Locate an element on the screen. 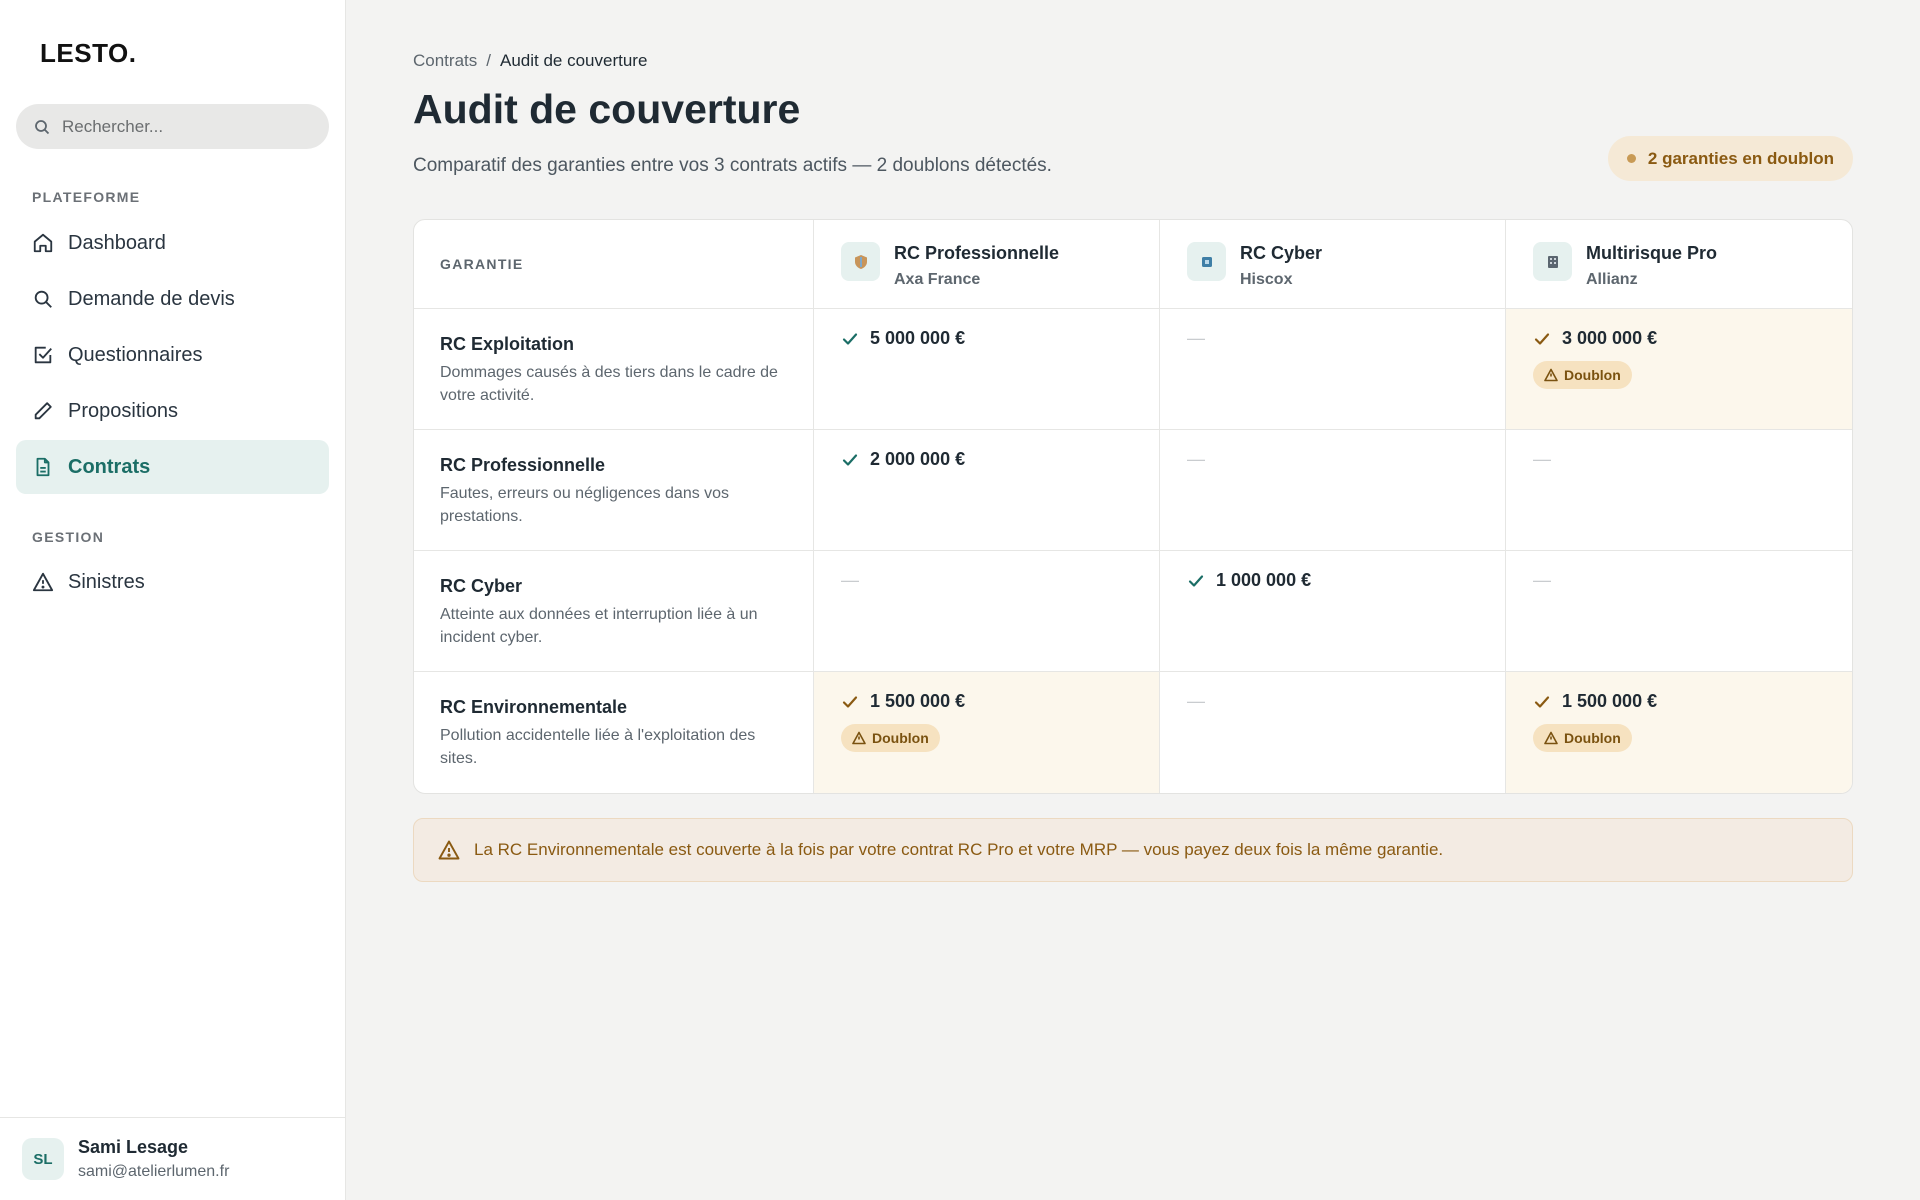 The image size is (1920, 1200). sidebar-item-label: Demande de devis is located at coordinates (151, 298).